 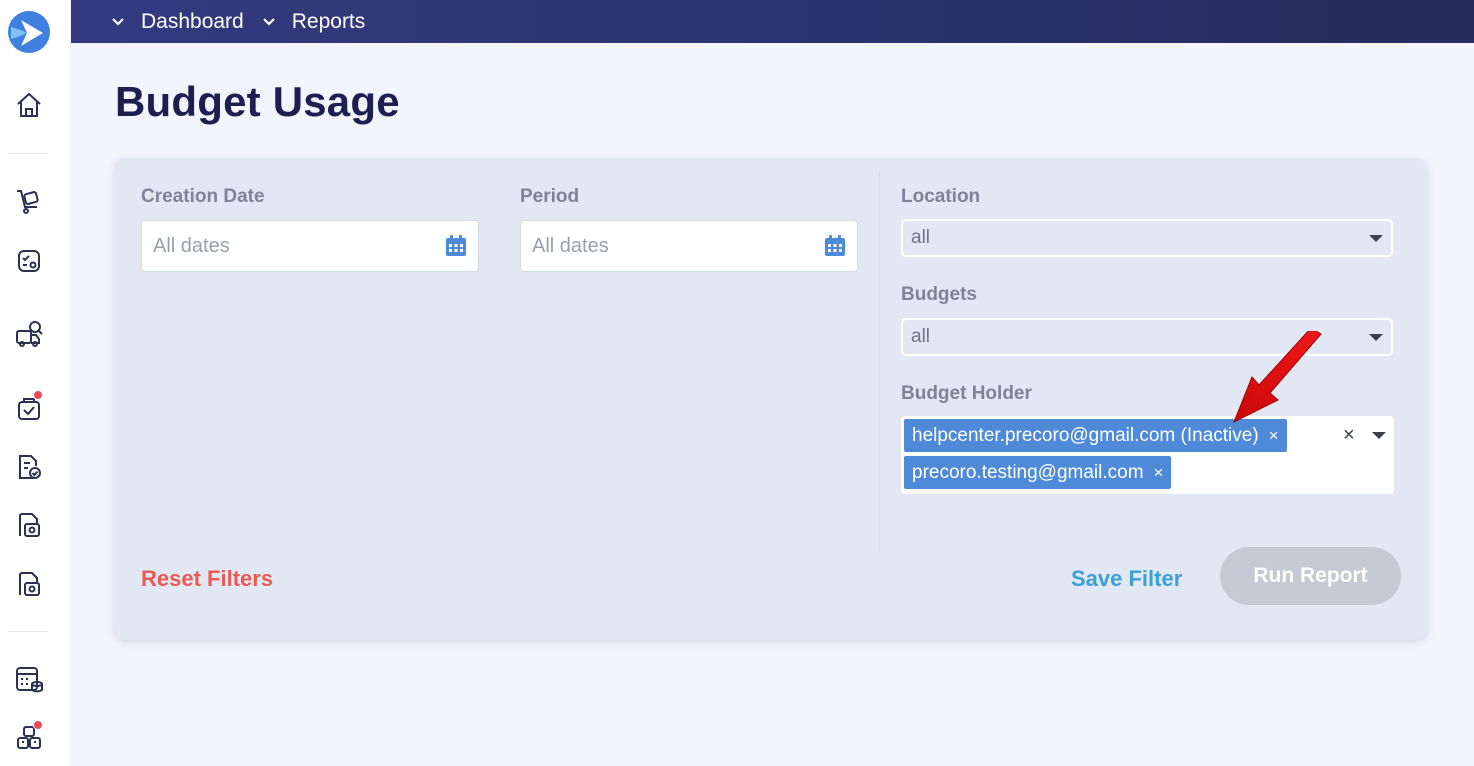 I want to click on breadcrumb-label: Dashboard, so click(x=192, y=21).